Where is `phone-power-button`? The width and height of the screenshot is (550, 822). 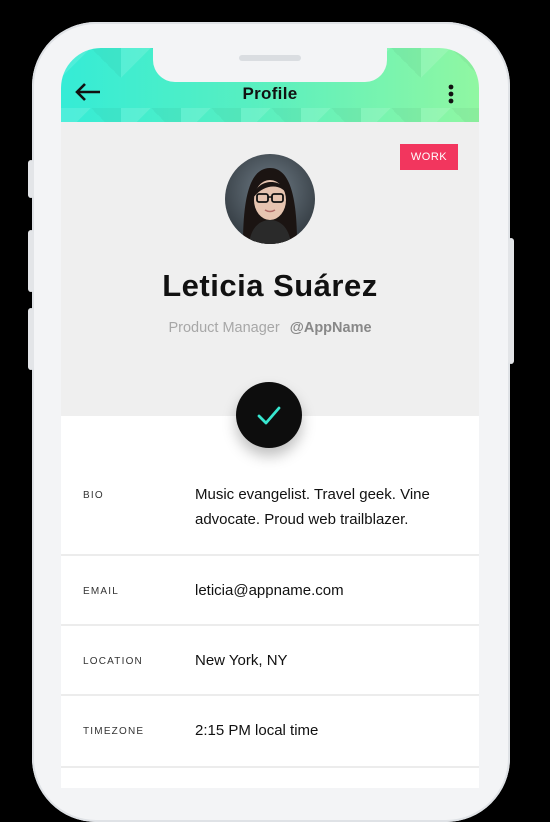 phone-power-button is located at coordinates (511, 301).